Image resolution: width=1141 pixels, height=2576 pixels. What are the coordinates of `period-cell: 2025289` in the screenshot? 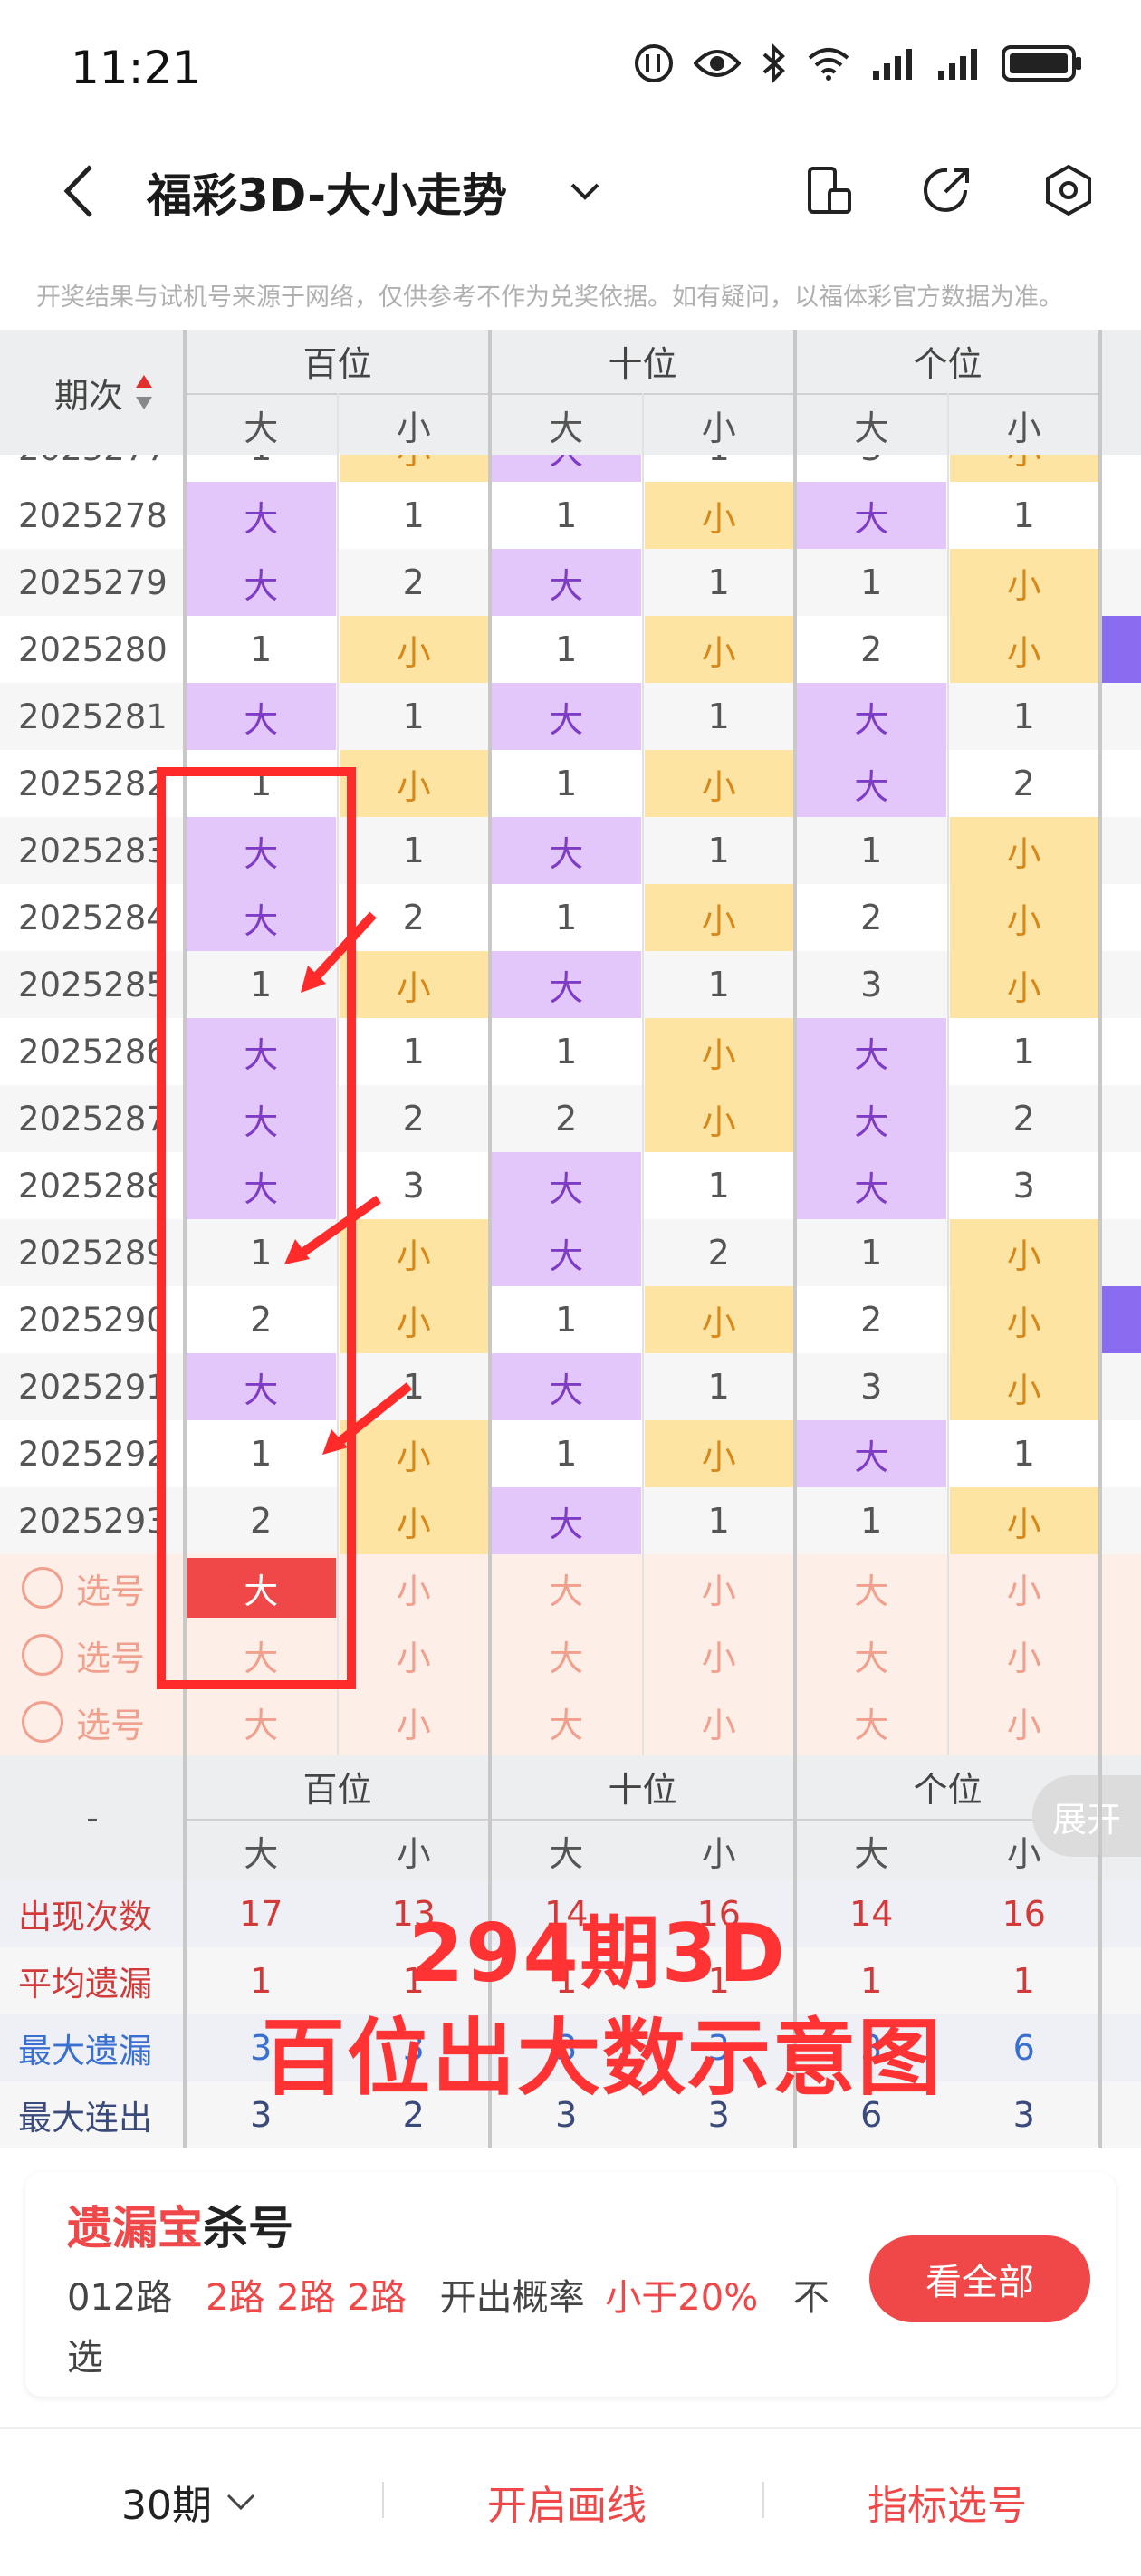 It's located at (93, 1253).